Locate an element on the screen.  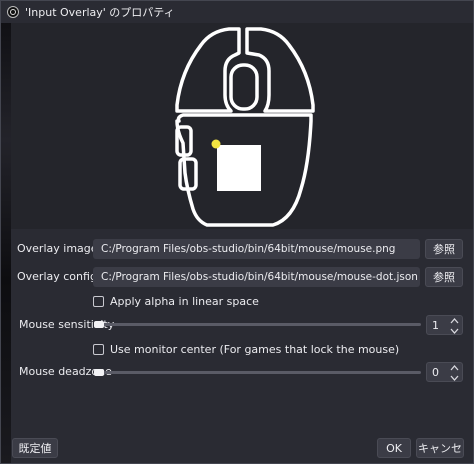
mouse-sensitivity-value: 1 is located at coordinates (435, 325).